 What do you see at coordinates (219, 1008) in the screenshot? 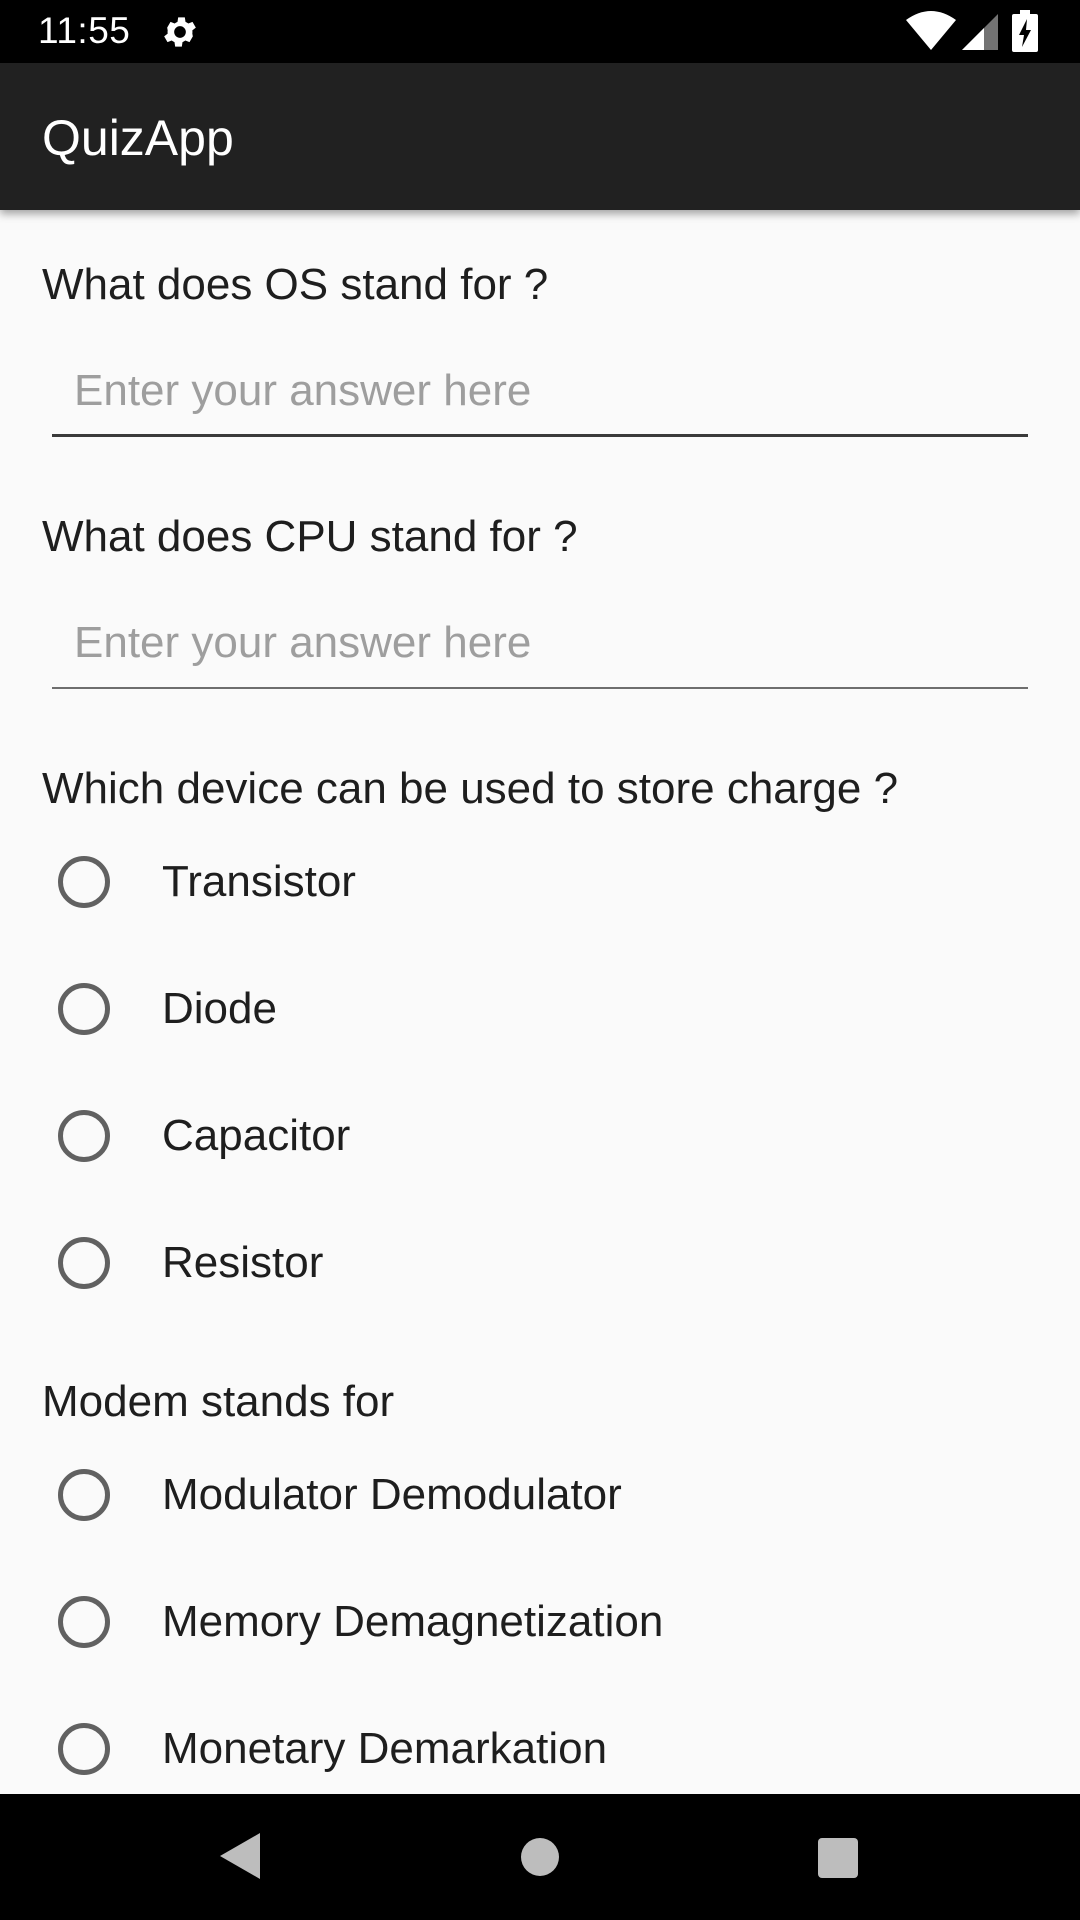
I see `radio-label: Diode` at bounding box center [219, 1008].